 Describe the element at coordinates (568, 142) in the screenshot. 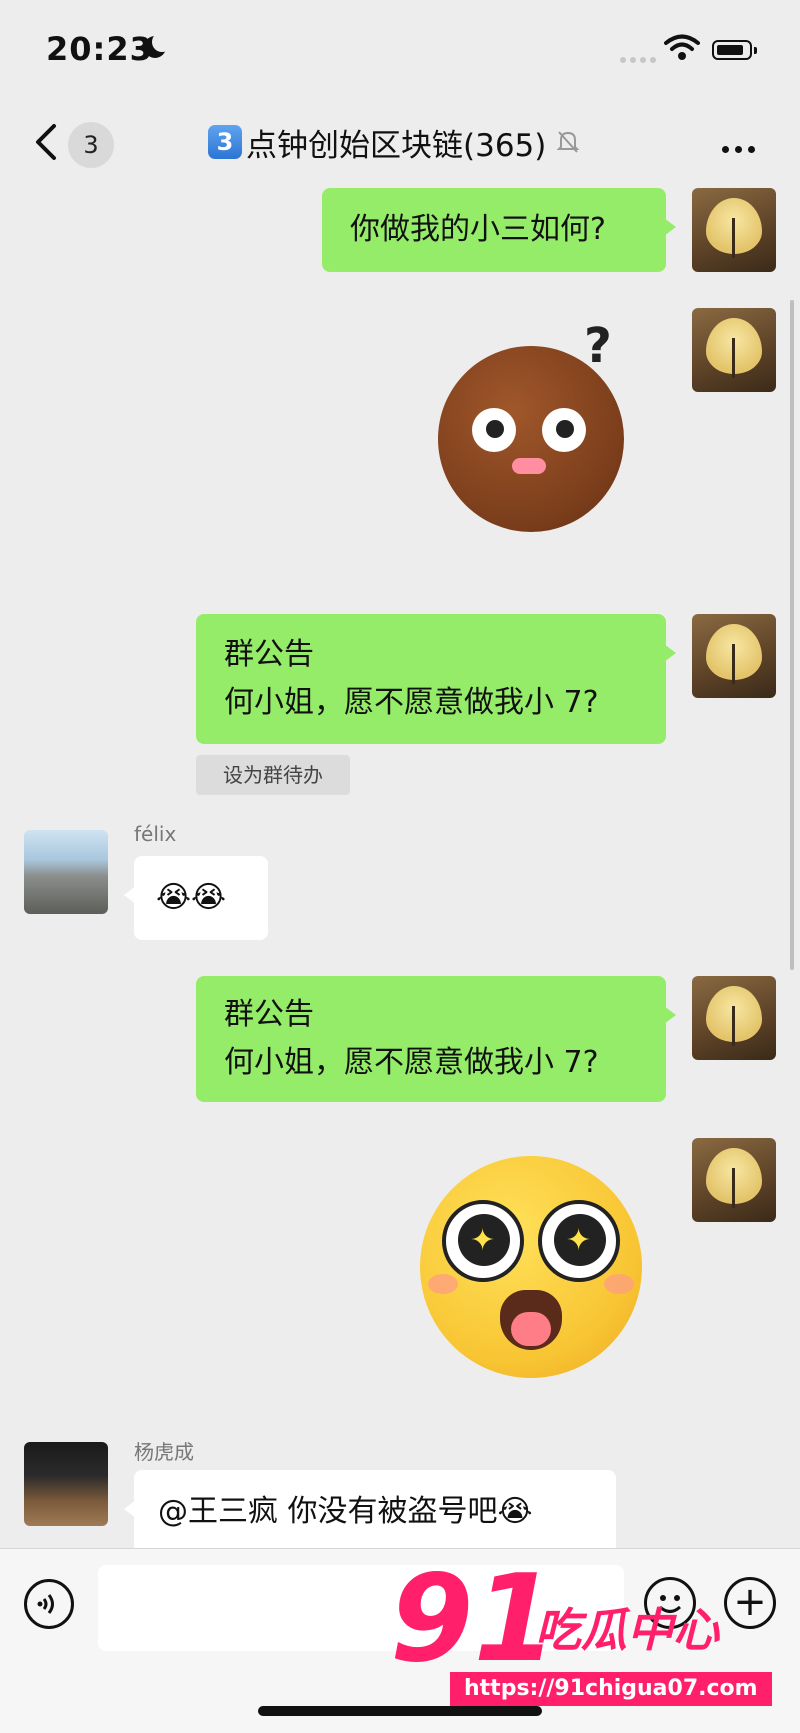

I see `mute-bell-icon` at that location.